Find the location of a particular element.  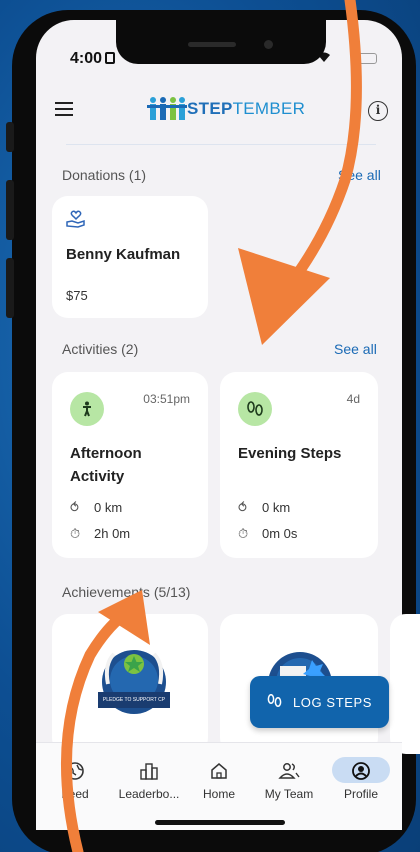

tab-feed: Feed is located at coordinates (75, 779).